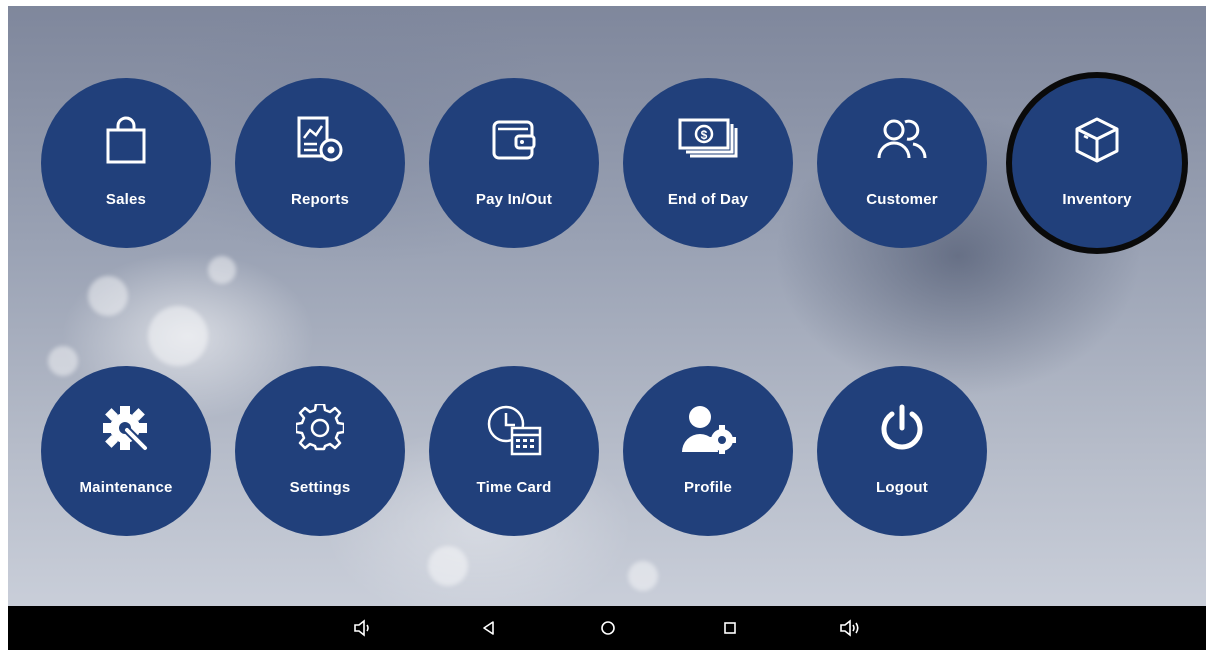 The height and width of the screenshot is (650, 1209). I want to click on tile-label: End of Day, so click(708, 199).